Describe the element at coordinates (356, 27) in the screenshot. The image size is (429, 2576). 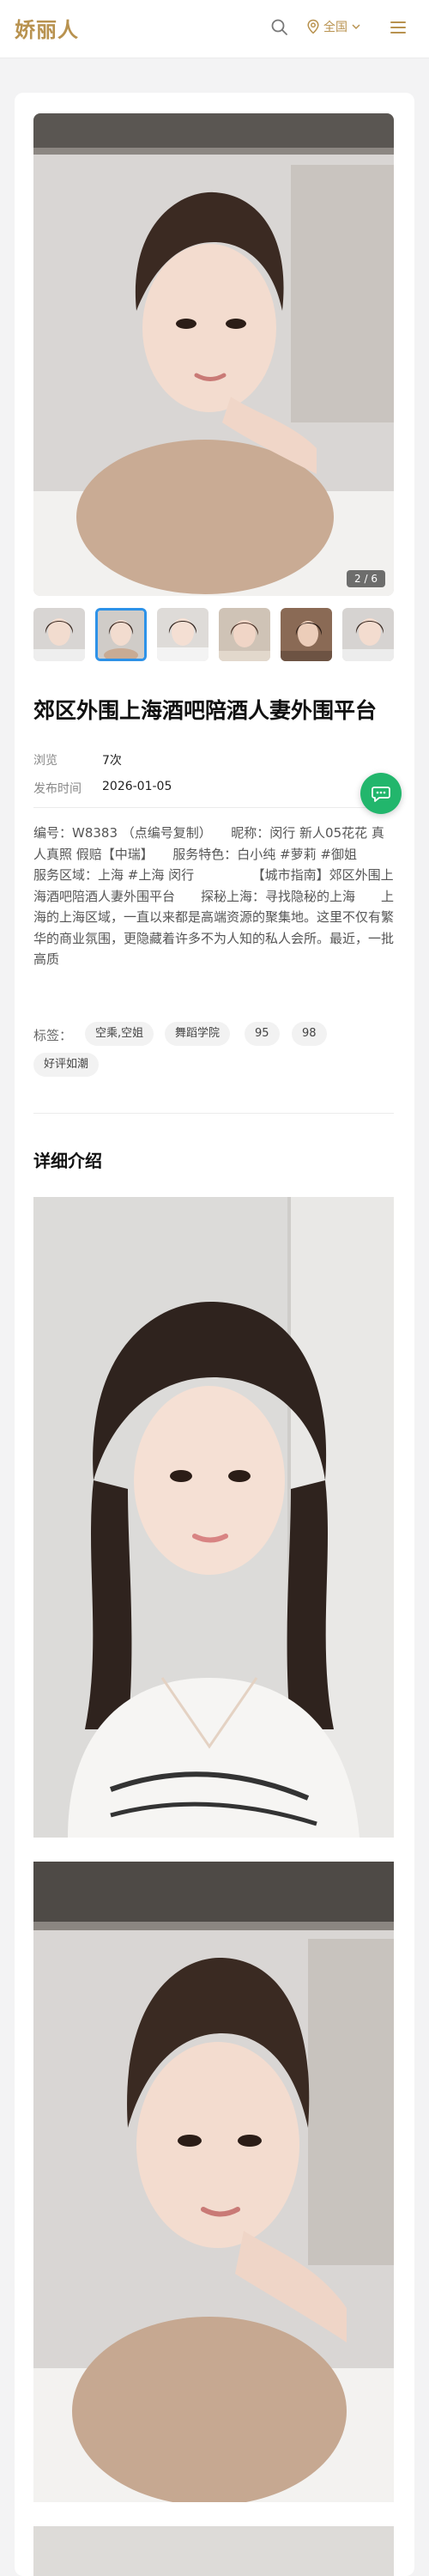
I see `chevron-down-icon` at that location.